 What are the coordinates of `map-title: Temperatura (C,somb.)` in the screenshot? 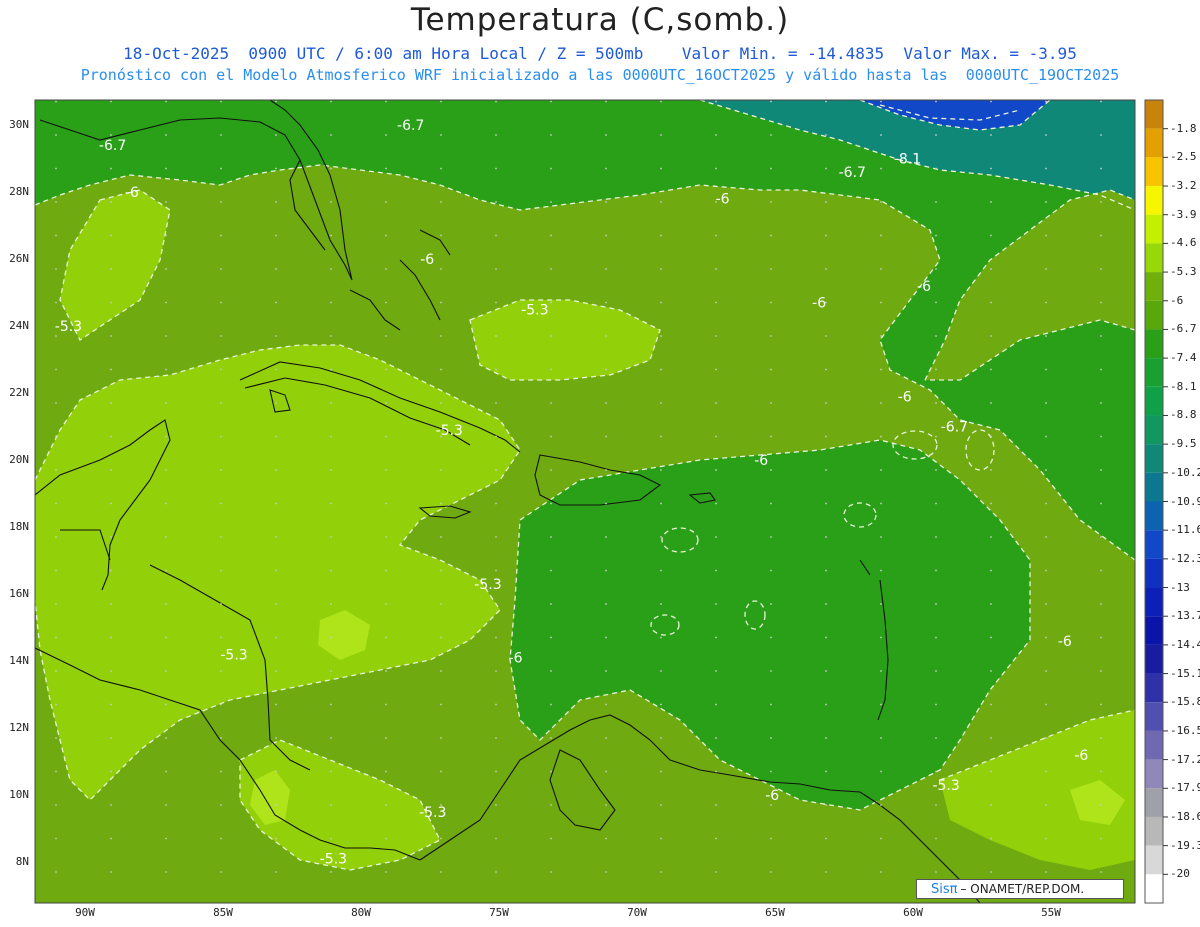 It's located at (600, 20).